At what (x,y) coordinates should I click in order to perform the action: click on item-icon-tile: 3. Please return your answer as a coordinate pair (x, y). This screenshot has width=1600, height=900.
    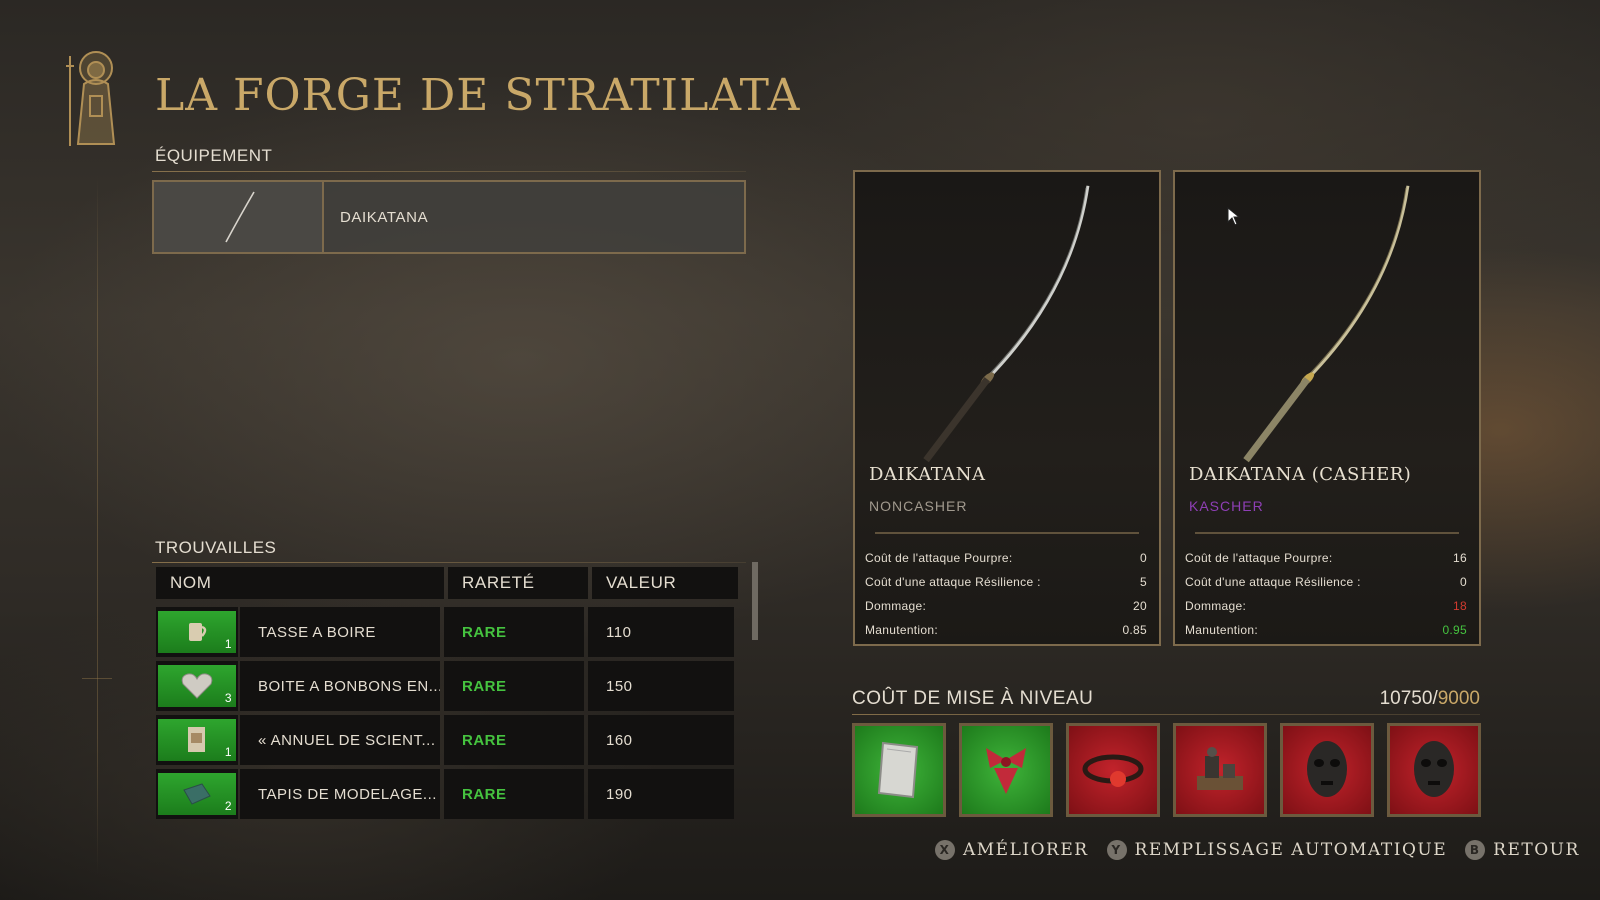
    Looking at the image, I should click on (197, 686).